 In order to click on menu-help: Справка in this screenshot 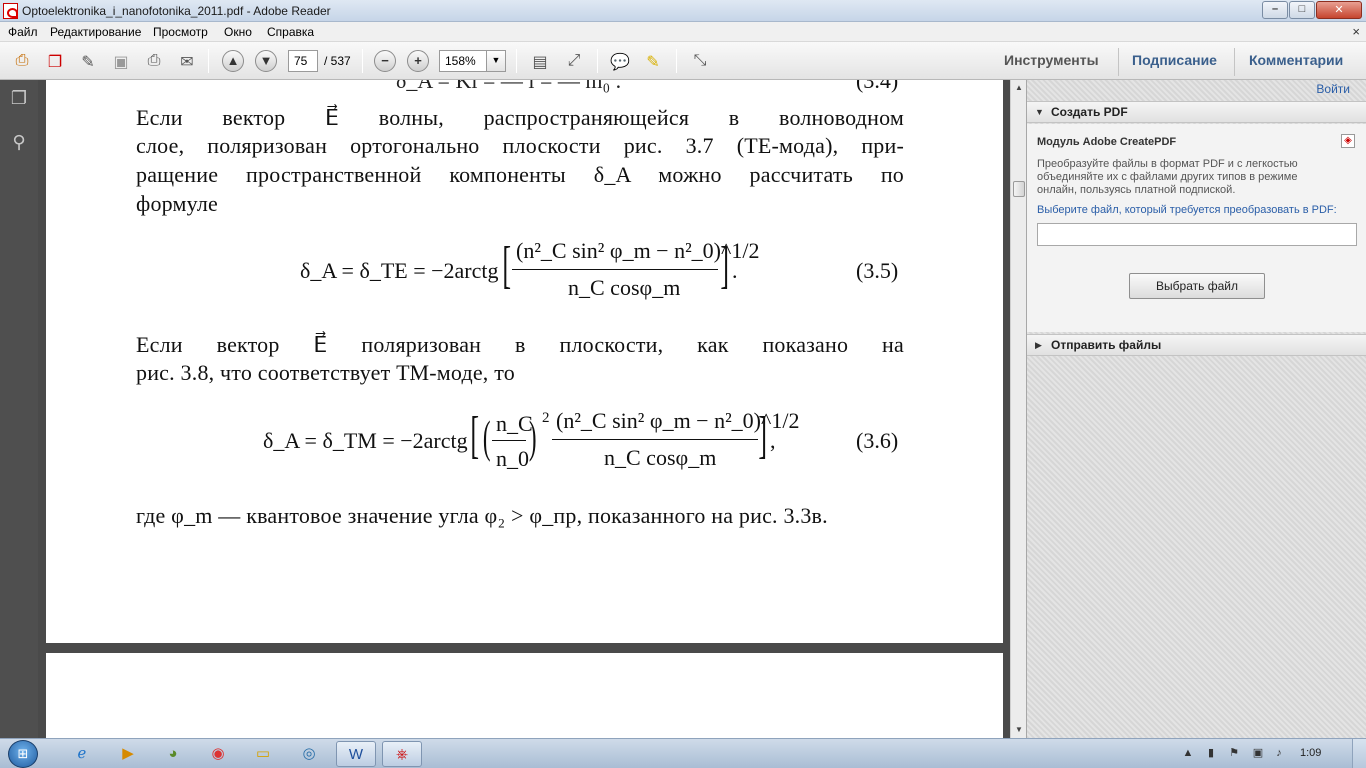, I will do `click(290, 32)`.